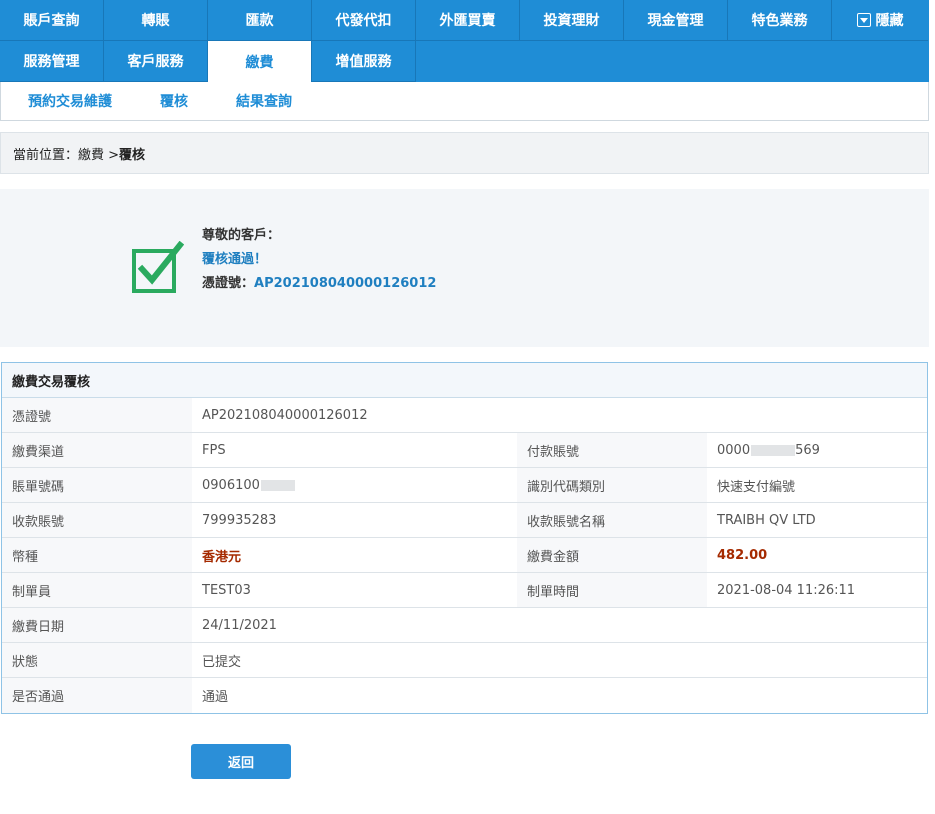 The height and width of the screenshot is (814, 935). Describe the element at coordinates (464, 660) in the screenshot. I see `table-row: 狀態 已提交` at that location.